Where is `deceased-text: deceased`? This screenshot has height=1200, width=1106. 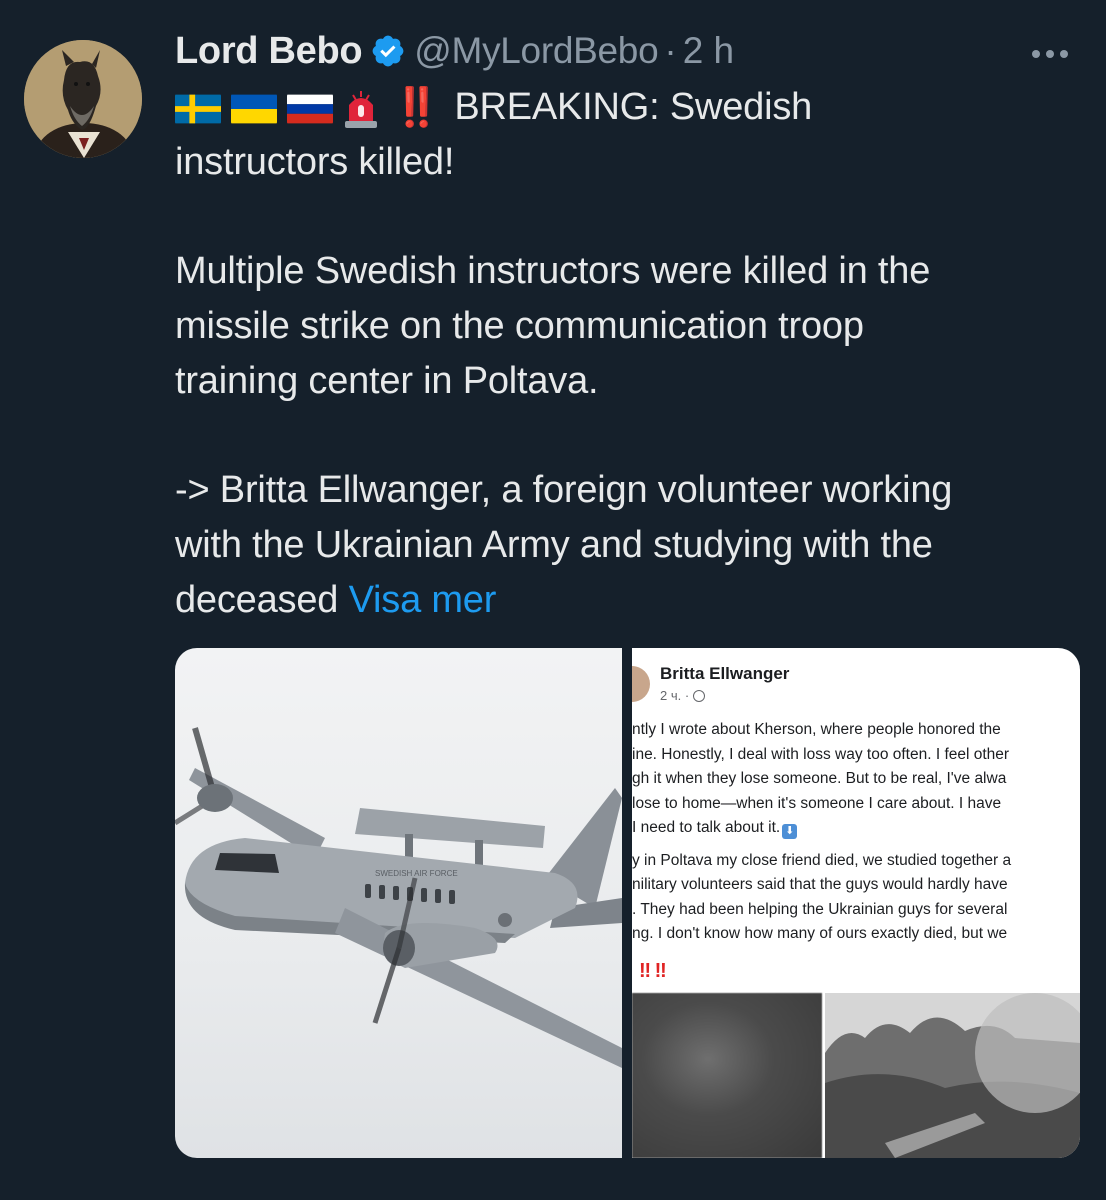
deceased-text: deceased is located at coordinates (257, 600).